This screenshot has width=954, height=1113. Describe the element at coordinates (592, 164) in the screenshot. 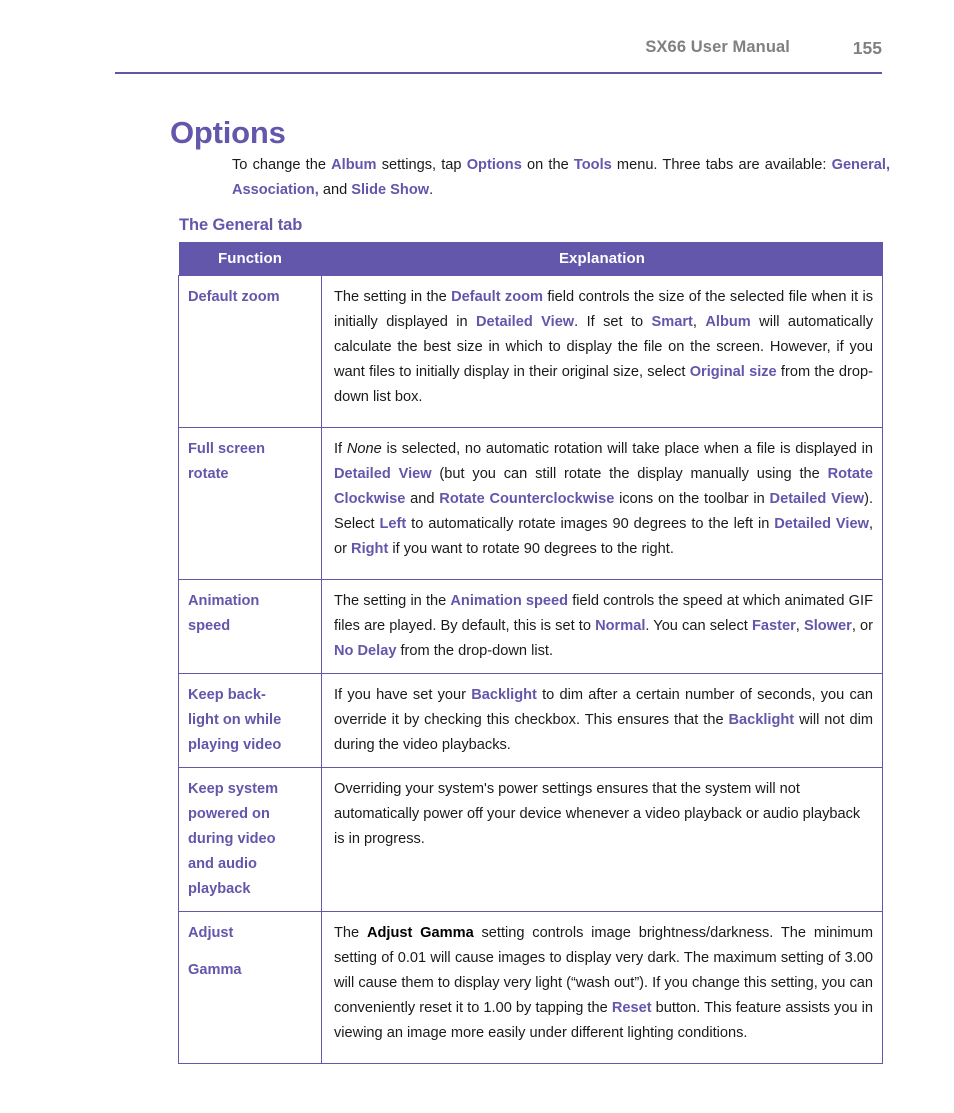

I see `keyword-tools: Tools` at that location.